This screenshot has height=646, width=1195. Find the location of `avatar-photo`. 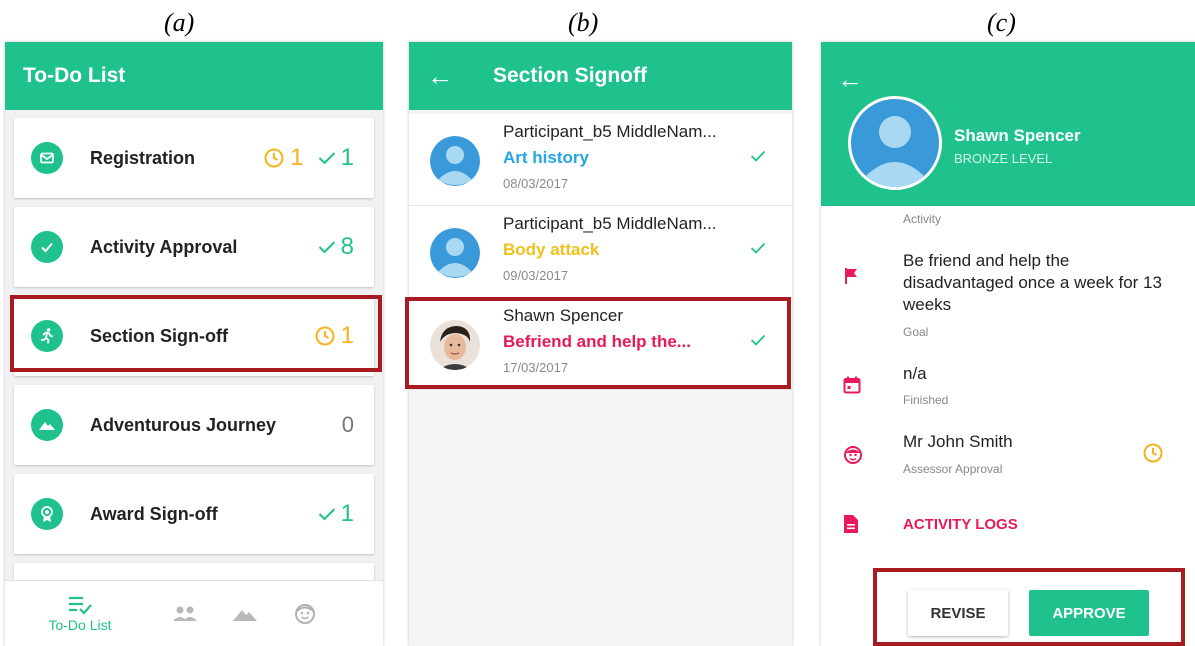

avatar-photo is located at coordinates (455, 345).